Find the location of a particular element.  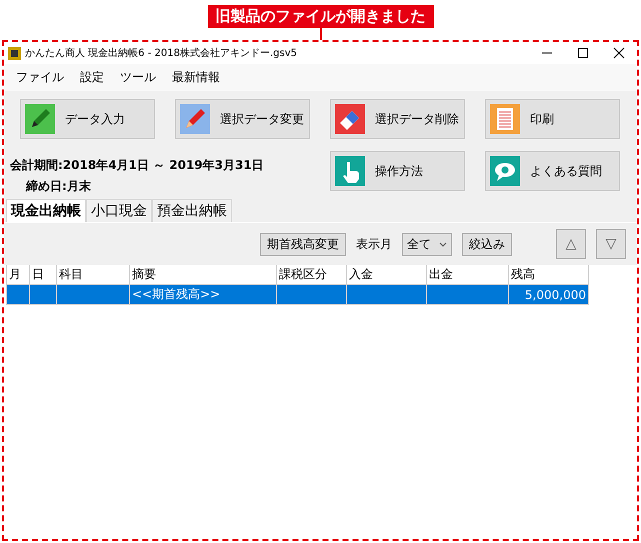

up-button: △ is located at coordinates (571, 244).